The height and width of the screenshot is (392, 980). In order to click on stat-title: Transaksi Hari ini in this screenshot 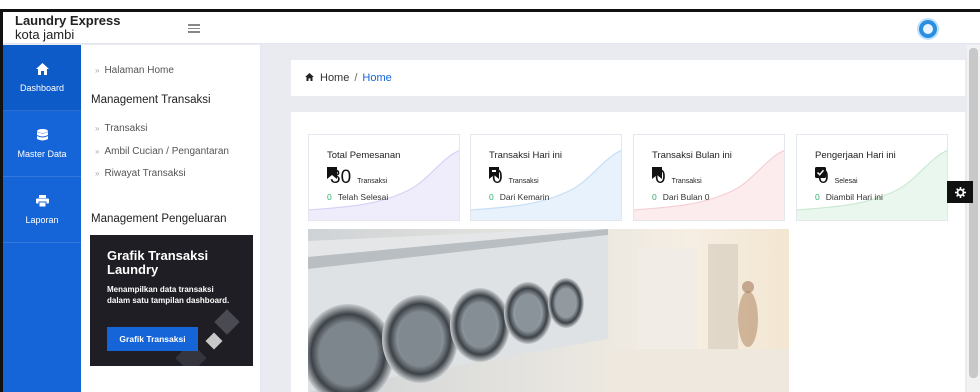, I will do `click(526, 155)`.